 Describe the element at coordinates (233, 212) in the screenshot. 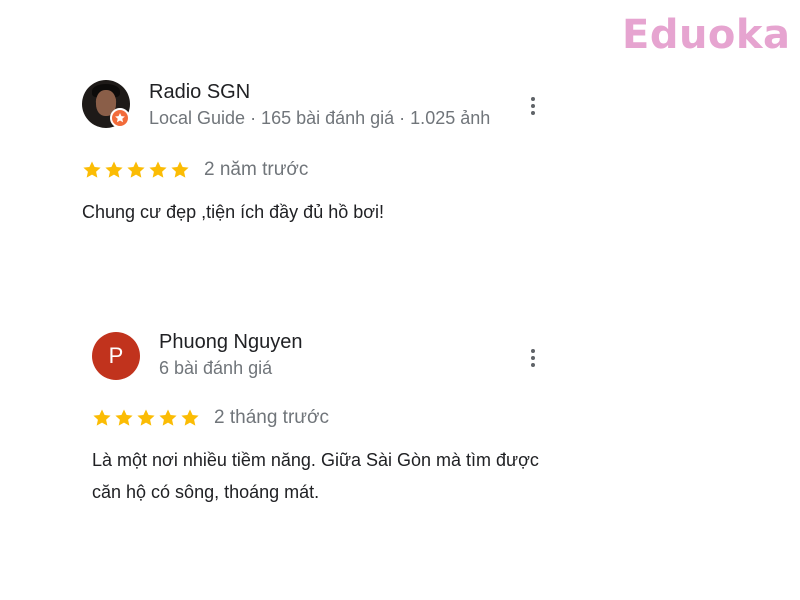

I see `review-text: Chung cư đẹp ,tiện ích đầy đủ hồ bơi!` at that location.